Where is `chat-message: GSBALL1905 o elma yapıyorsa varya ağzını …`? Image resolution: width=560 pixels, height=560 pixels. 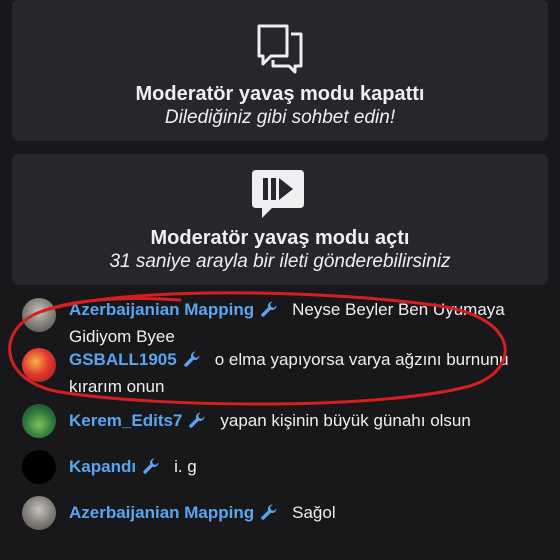 chat-message: GSBALL1905 o elma yapıyorsa varya ağzını … is located at coordinates (282, 376).